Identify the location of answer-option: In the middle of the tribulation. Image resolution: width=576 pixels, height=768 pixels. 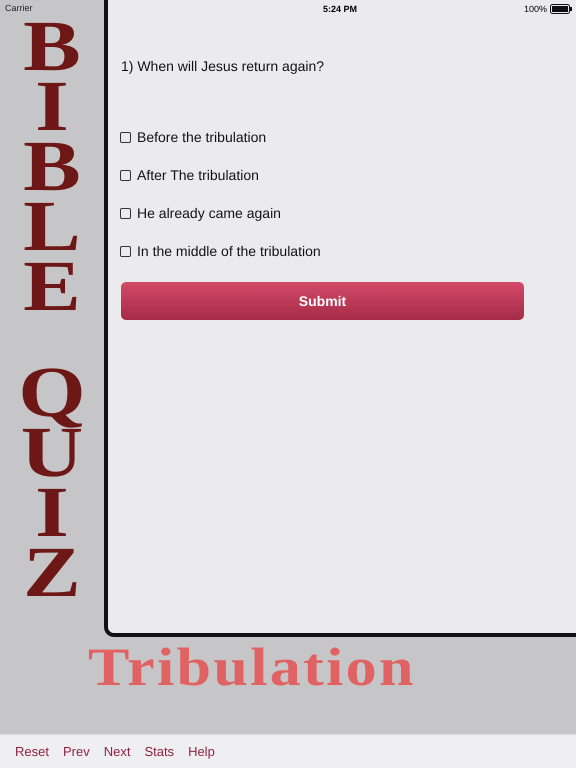
(229, 251).